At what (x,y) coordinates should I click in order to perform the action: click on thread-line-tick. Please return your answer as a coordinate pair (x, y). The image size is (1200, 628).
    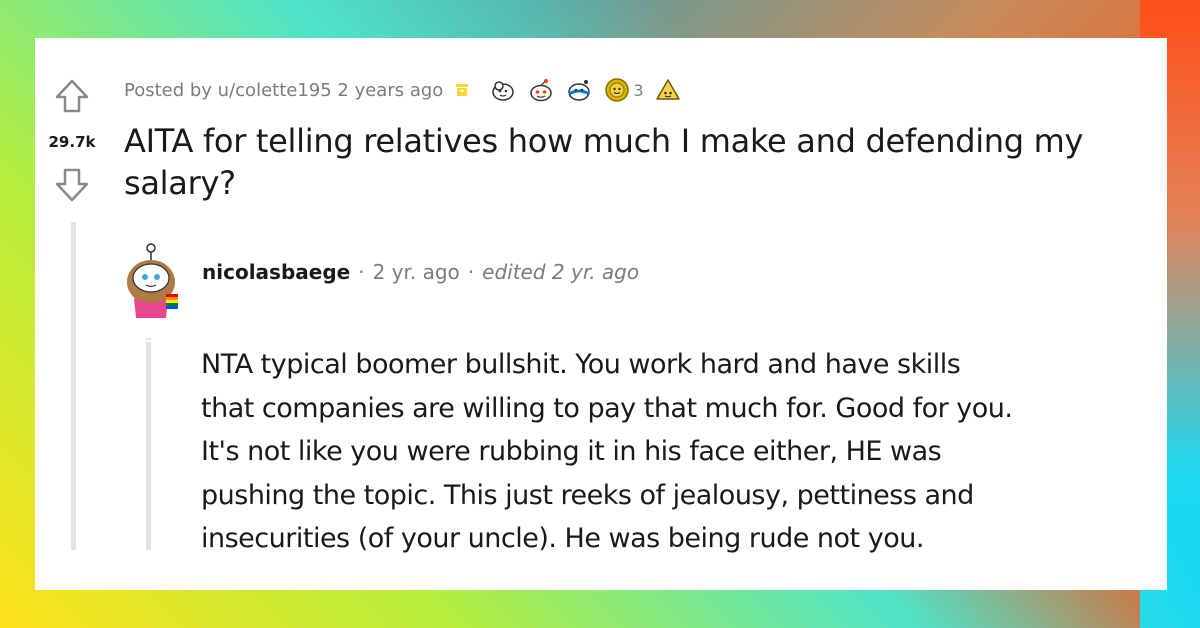
    Looking at the image, I should click on (148, 339).